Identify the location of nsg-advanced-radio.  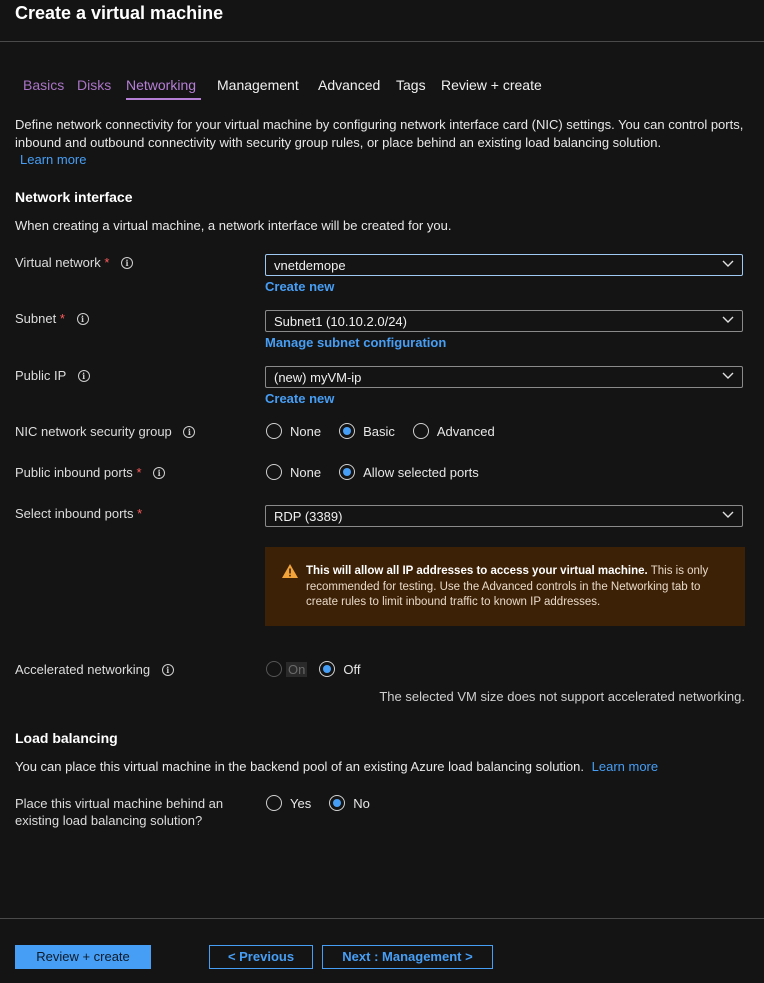
(420, 431).